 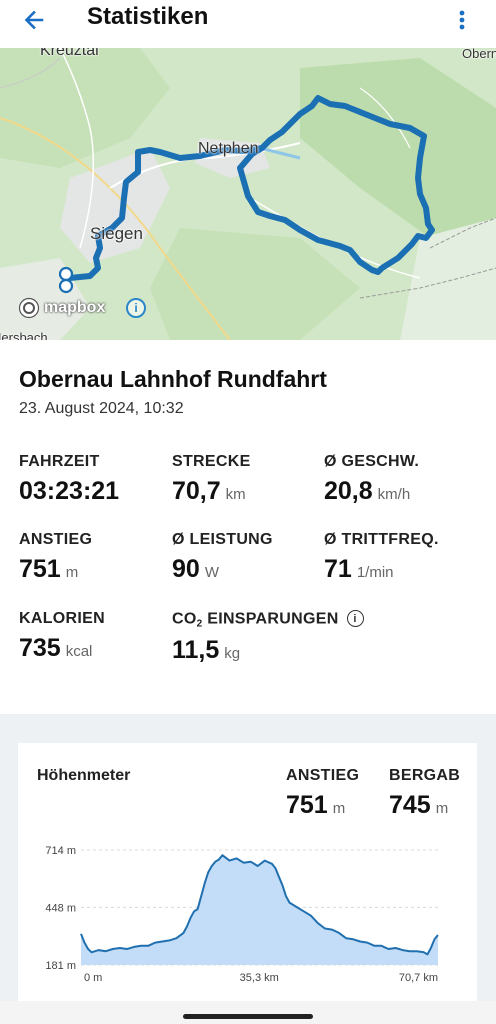 What do you see at coordinates (196, 491) in the screenshot?
I see `stat-value: 70,7` at bounding box center [196, 491].